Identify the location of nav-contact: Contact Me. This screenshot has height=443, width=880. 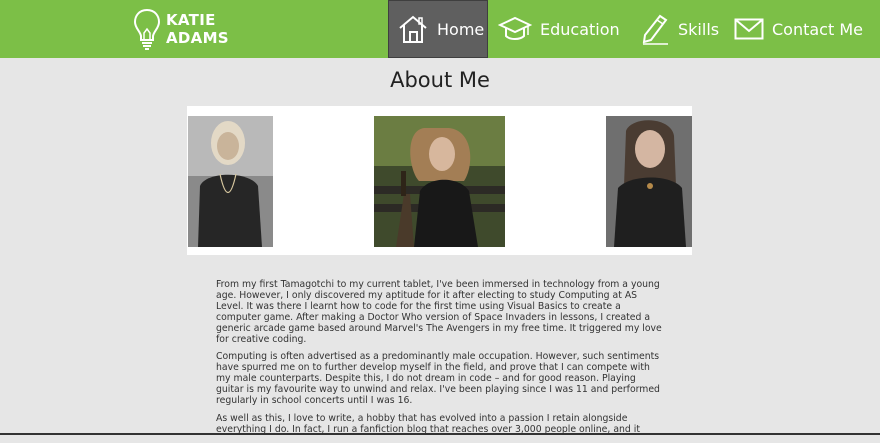
(798, 29).